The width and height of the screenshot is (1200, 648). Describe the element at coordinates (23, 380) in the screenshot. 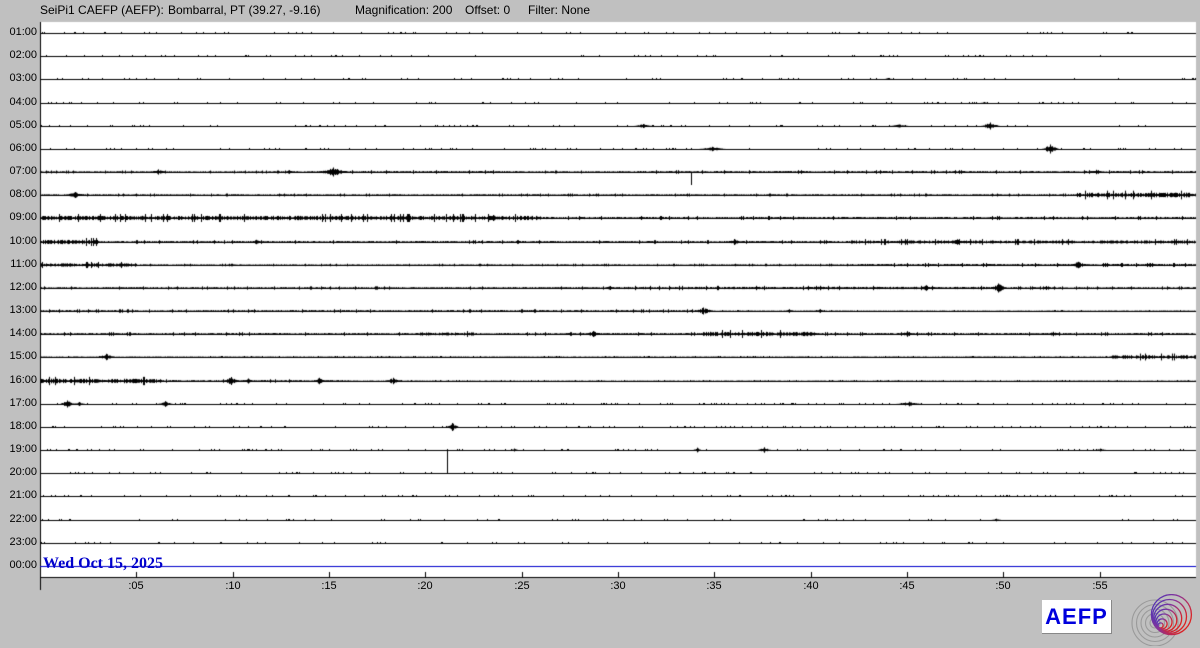

I see `hour-label: 16:00` at that location.